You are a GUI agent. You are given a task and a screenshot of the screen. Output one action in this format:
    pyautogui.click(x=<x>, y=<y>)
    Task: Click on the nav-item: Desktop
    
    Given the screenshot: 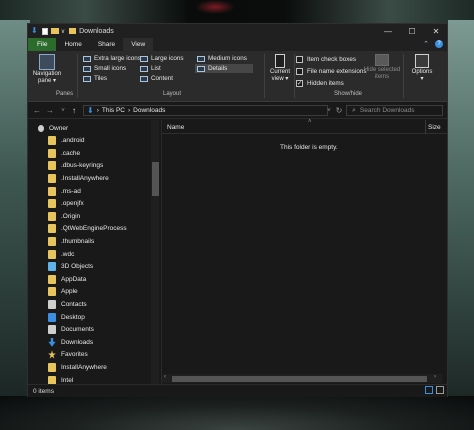 What is the action you would take?
    pyautogui.click(x=66, y=317)
    